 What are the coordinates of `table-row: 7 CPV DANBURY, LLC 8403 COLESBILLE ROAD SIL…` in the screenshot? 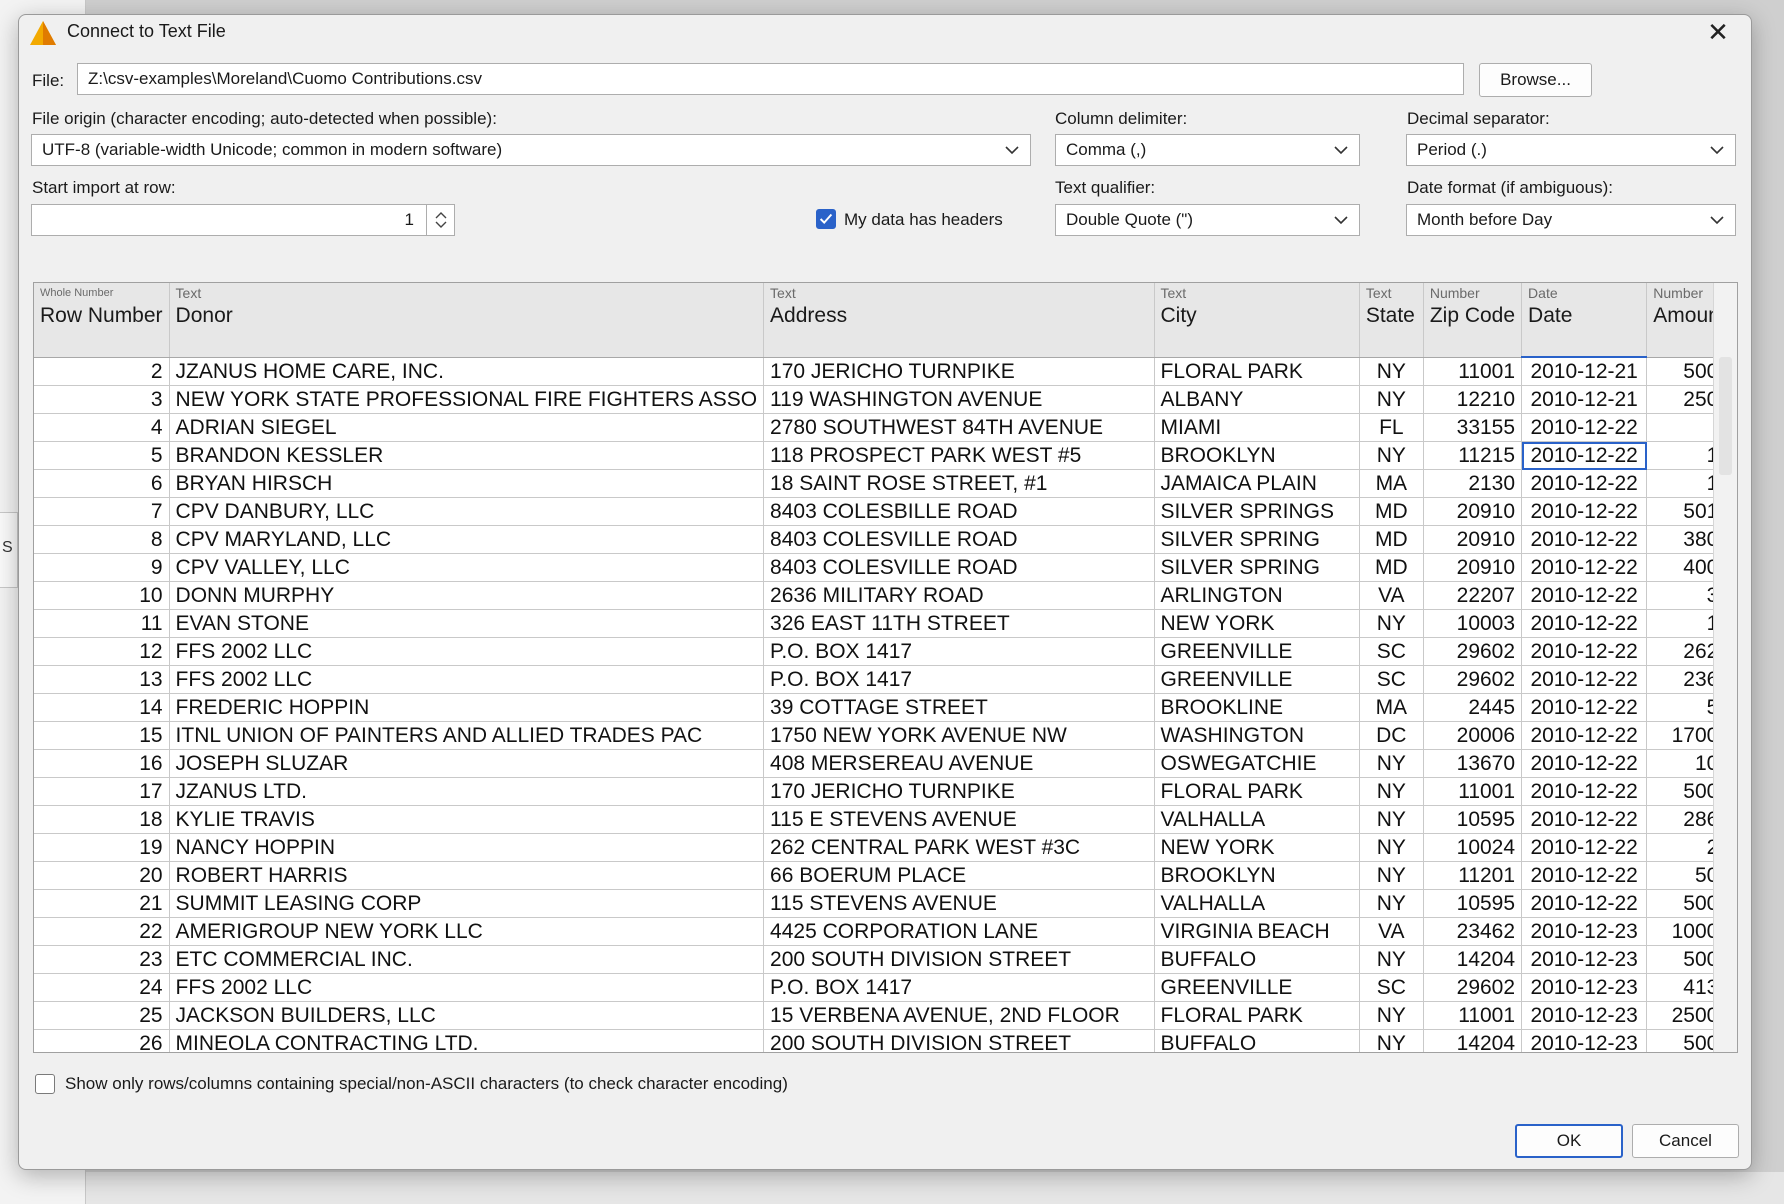 It's located at (885, 511).